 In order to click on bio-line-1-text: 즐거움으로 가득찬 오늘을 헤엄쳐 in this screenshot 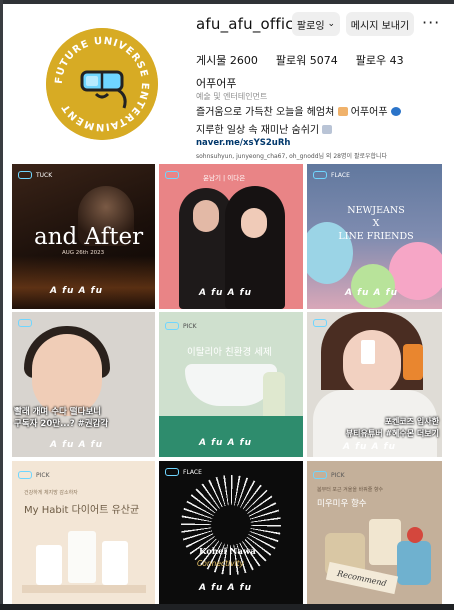, I will do `click(265, 112)`.